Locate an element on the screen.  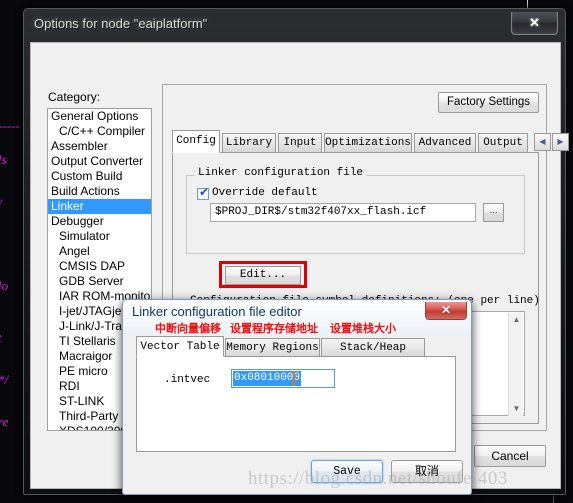
linker-config-editor-title: Linker configuration file editor is located at coordinates (217, 311).